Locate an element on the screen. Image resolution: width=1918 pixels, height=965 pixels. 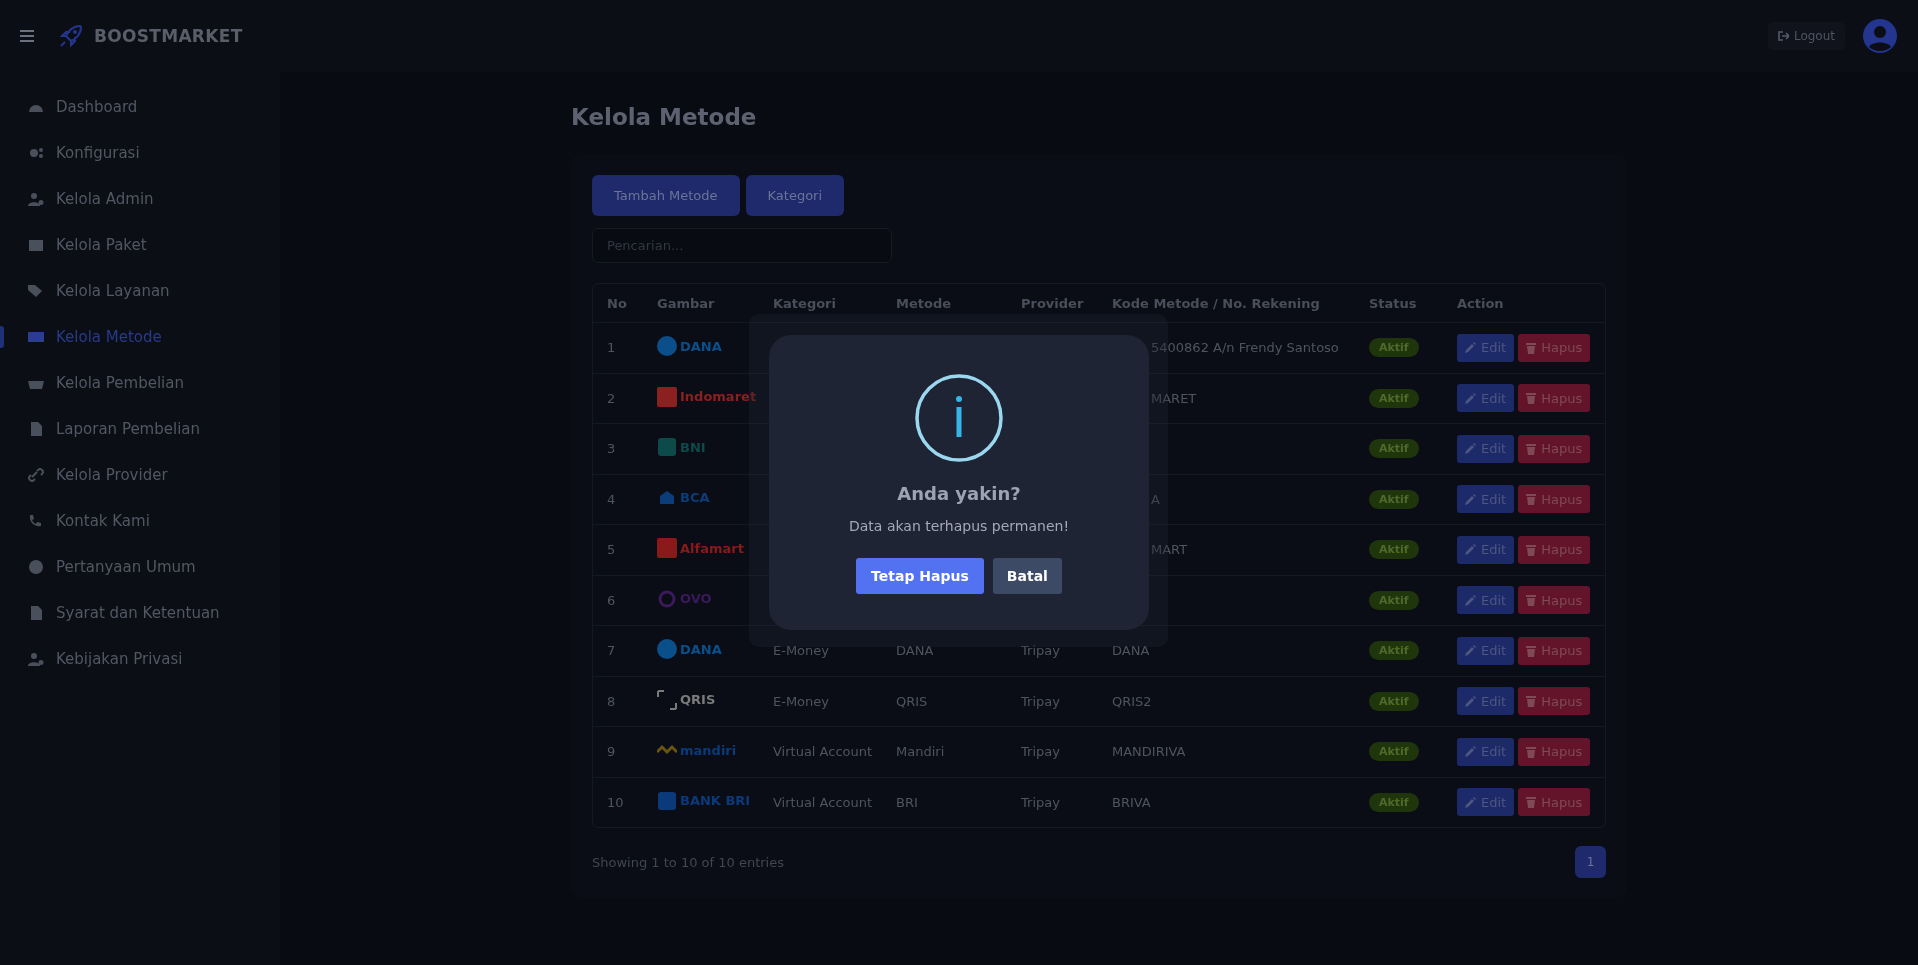
sidebar-item: Kelola Paket is located at coordinates (140, 245).